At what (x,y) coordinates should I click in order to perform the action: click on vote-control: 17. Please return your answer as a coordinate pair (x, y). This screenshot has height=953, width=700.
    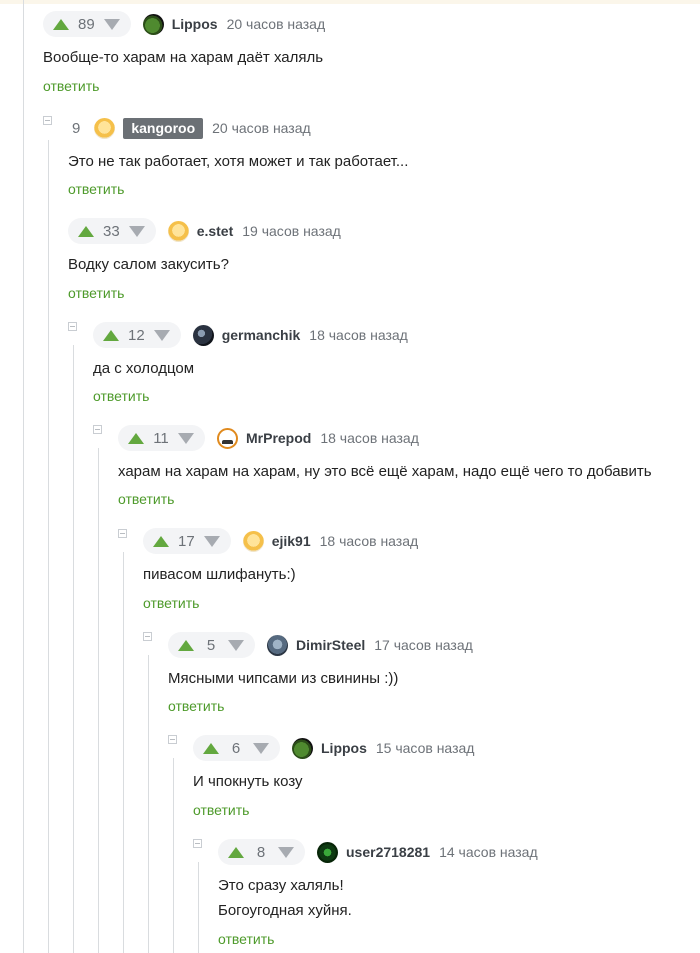
    Looking at the image, I should click on (187, 541).